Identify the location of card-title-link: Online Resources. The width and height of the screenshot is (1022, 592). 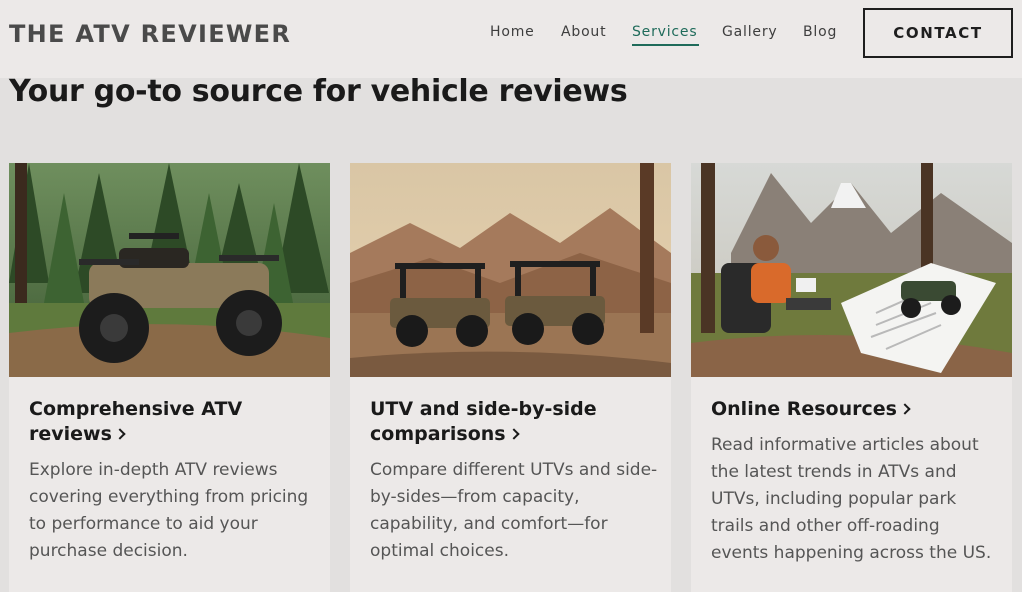
(856, 409).